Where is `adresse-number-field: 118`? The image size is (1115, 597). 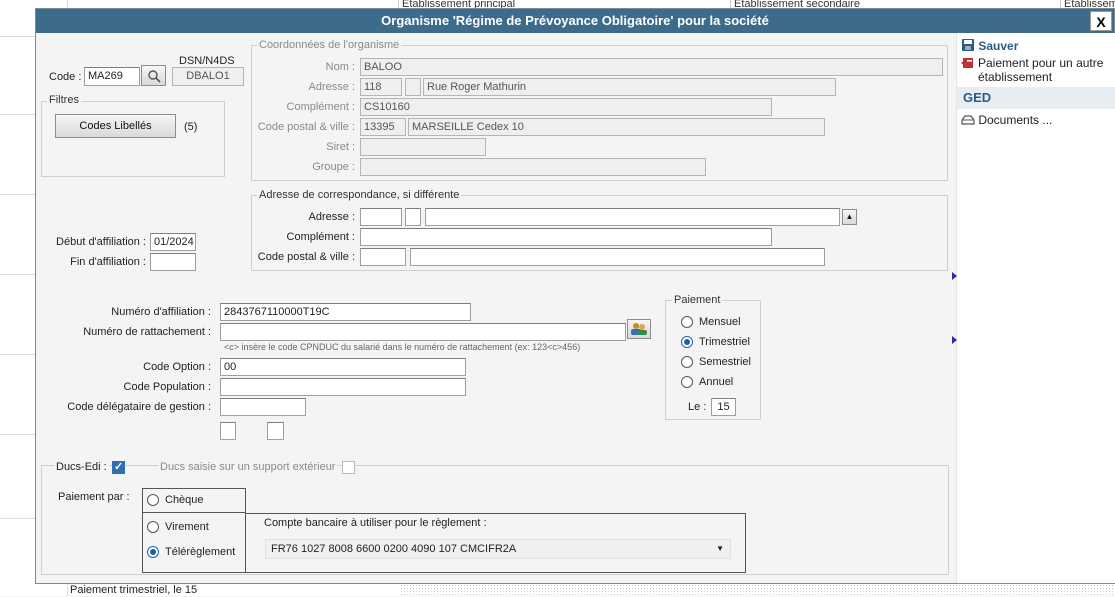 adresse-number-field: 118 is located at coordinates (381, 87).